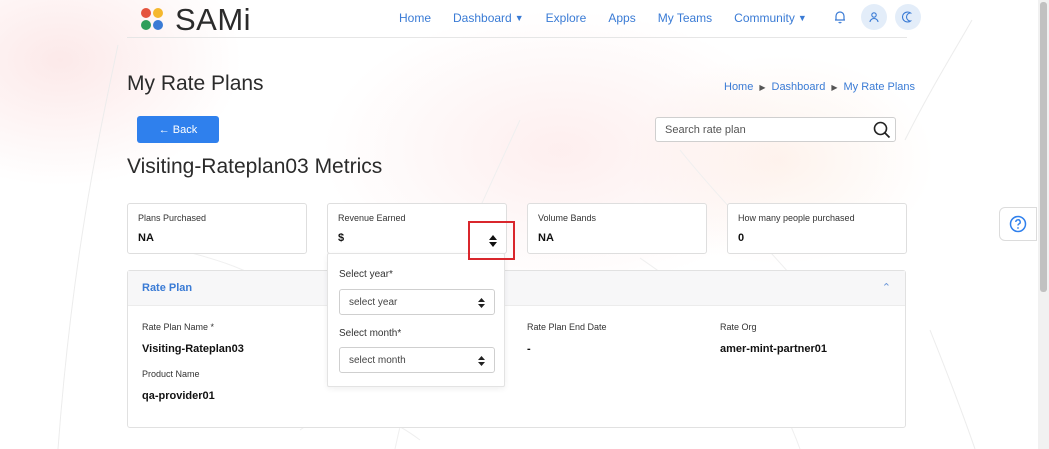  I want to click on page-title: My Rate Plans, so click(195, 83).